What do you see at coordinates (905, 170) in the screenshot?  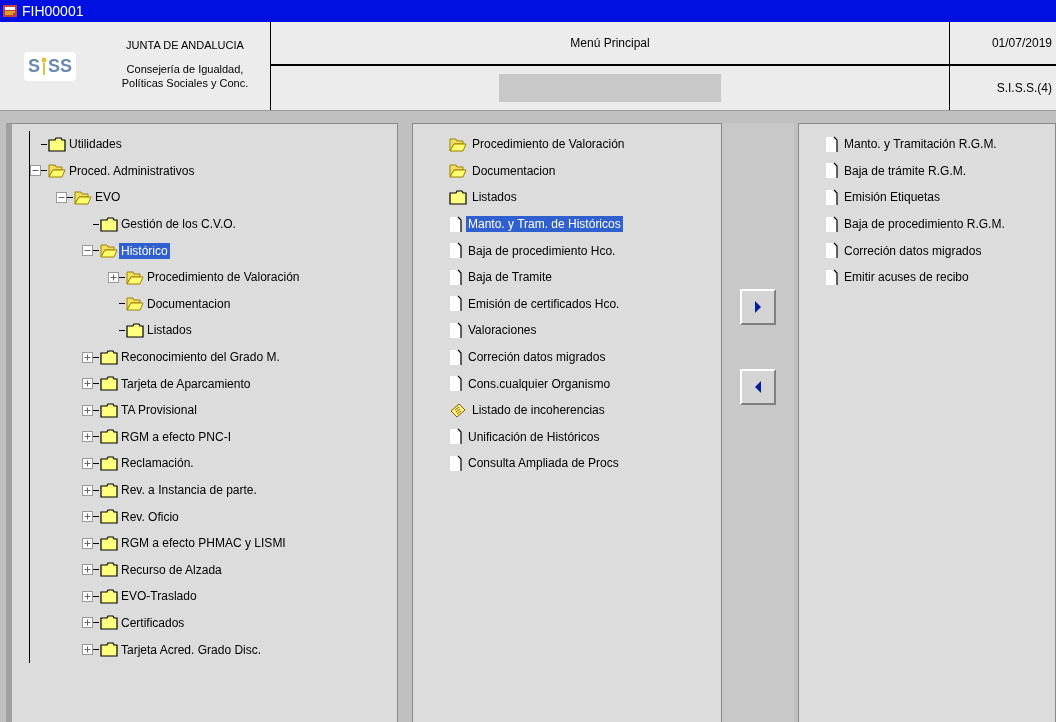 I see `menu-item: Baja de trámite R.G.M.` at bounding box center [905, 170].